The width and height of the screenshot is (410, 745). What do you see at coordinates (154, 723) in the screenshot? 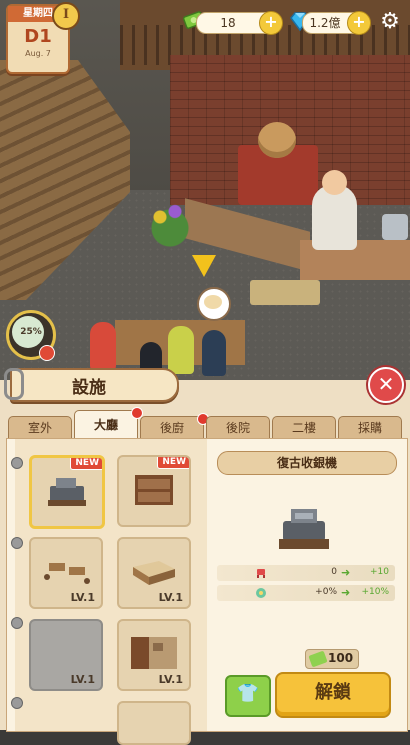
I see `item-card-more` at bounding box center [154, 723].